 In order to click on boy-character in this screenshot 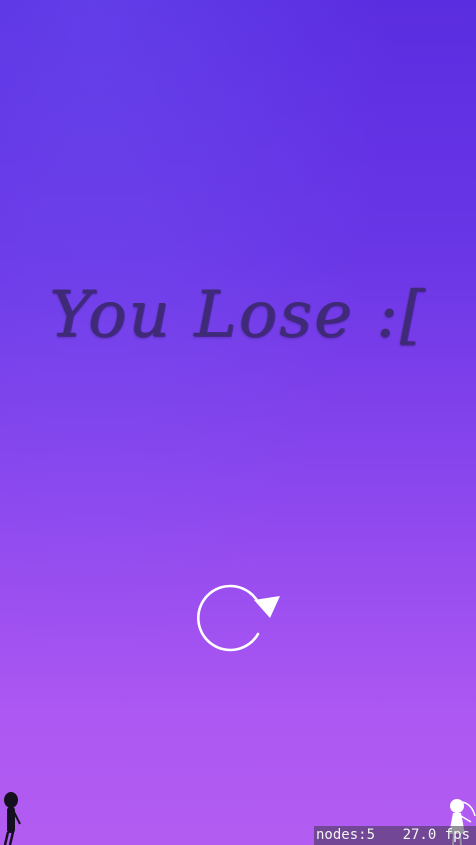, I will do `click(11, 817)`.